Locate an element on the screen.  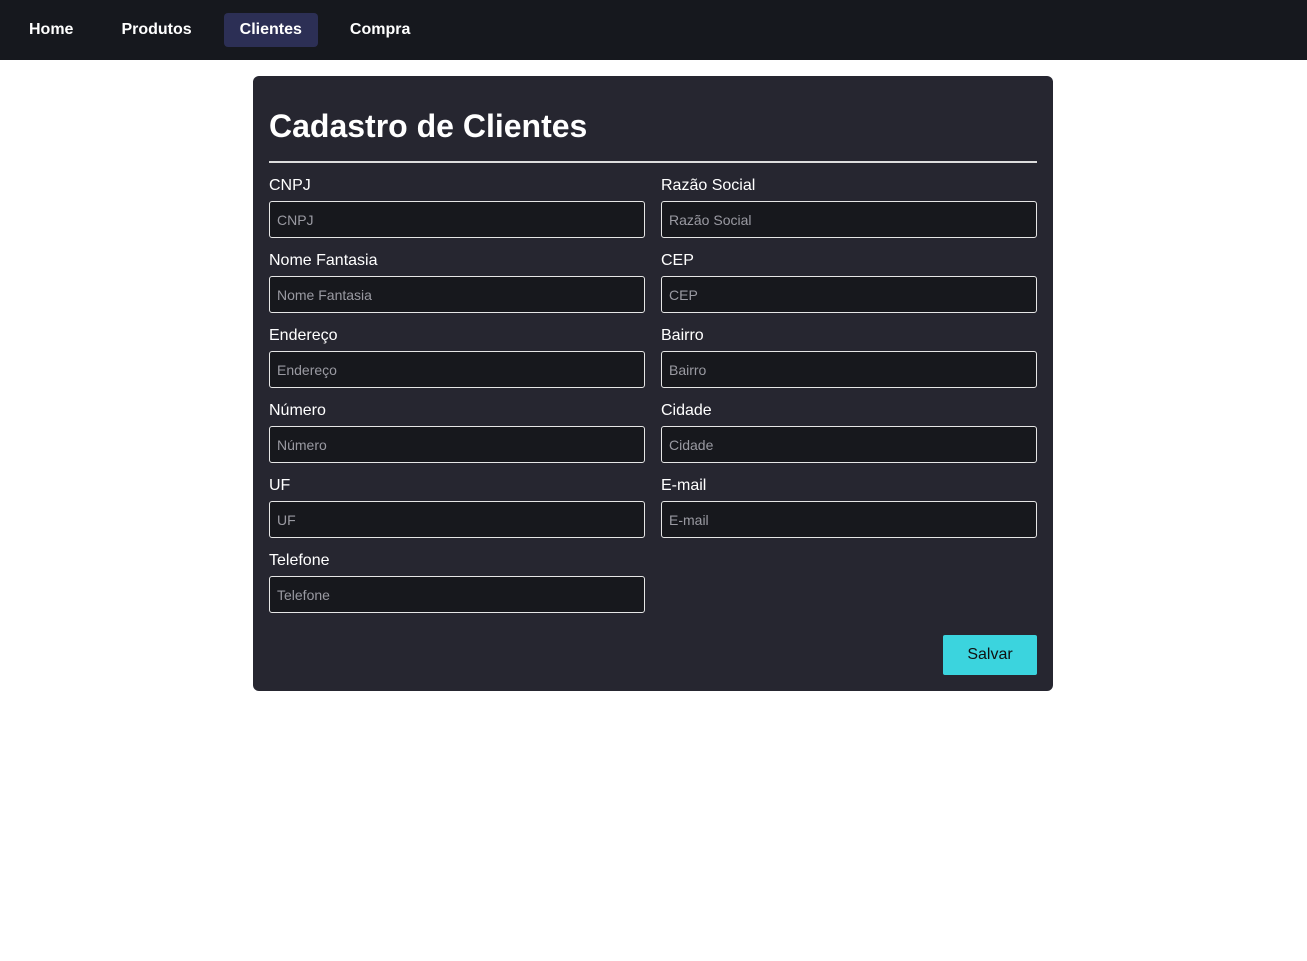
numero-input is located at coordinates (457, 444).